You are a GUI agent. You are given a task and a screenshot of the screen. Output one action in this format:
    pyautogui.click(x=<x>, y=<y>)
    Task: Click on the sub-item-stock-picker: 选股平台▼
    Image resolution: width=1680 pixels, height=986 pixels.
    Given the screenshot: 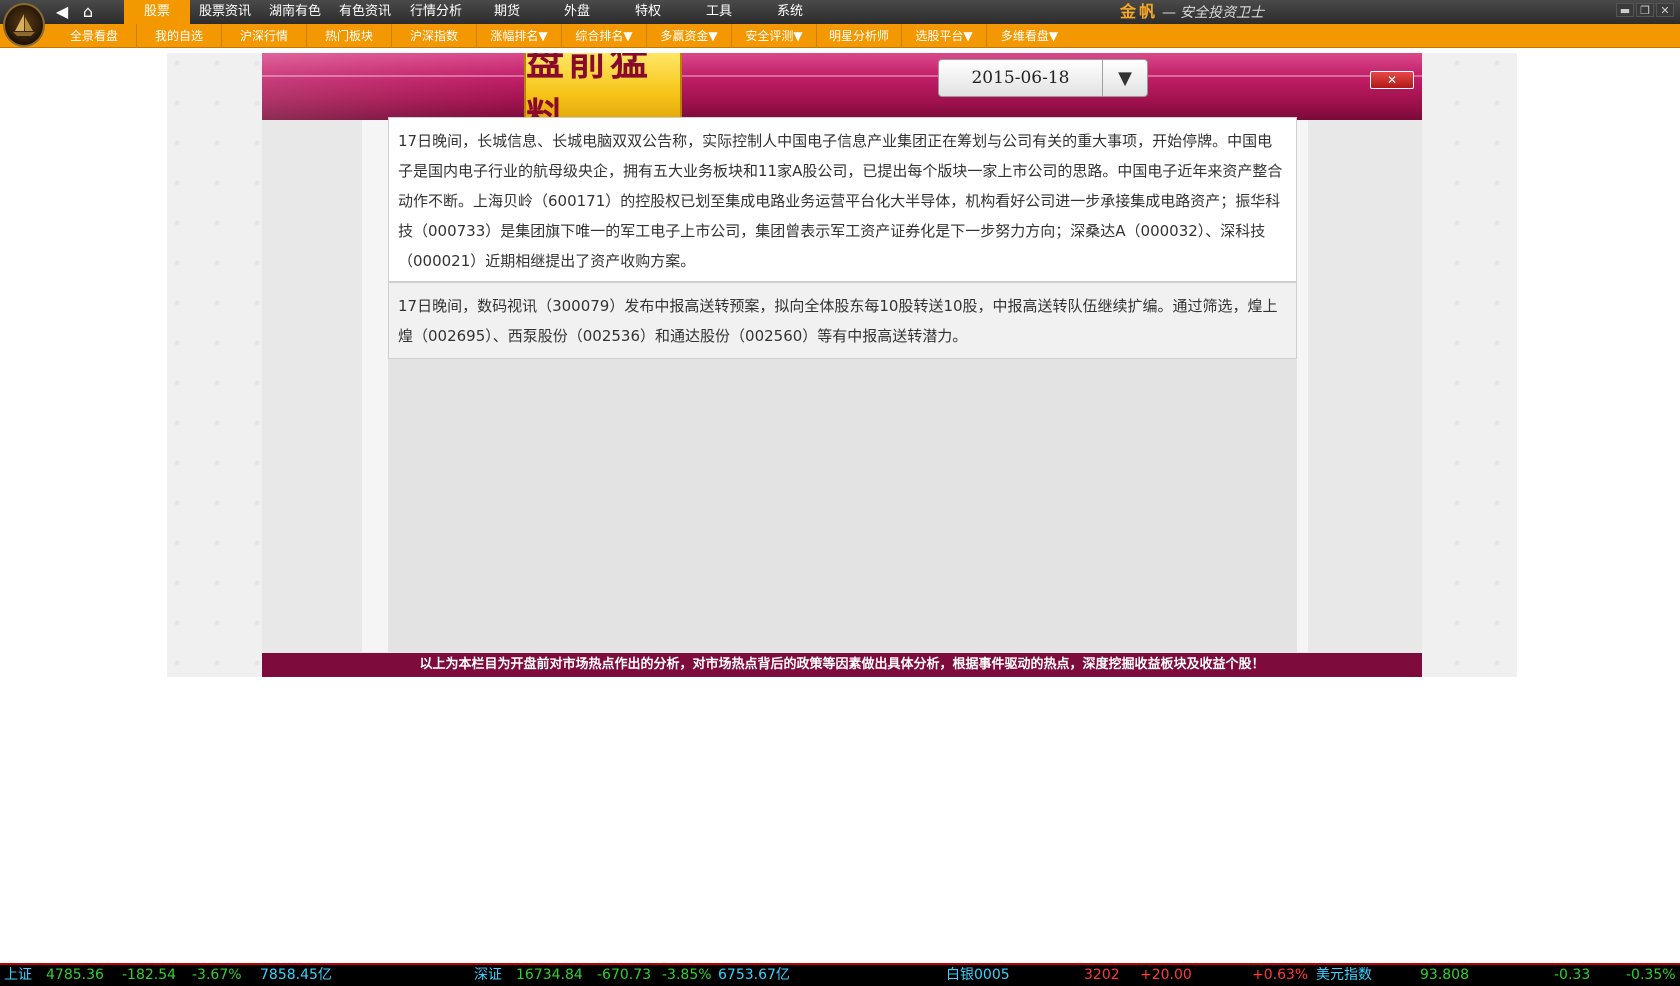 What is the action you would take?
    pyautogui.click(x=944, y=36)
    